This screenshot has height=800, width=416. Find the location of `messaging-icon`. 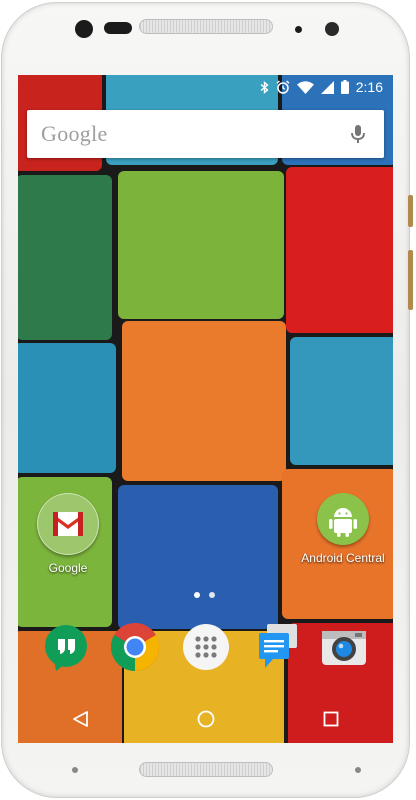

messaging-icon is located at coordinates (277, 647).